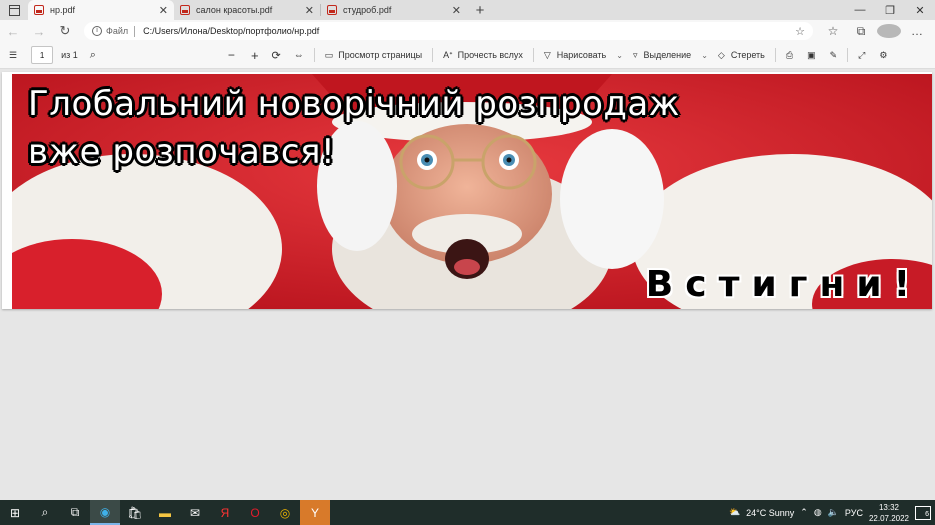  Describe the element at coordinates (734, 512) in the screenshot. I see `weather-icon: ⛅` at that location.